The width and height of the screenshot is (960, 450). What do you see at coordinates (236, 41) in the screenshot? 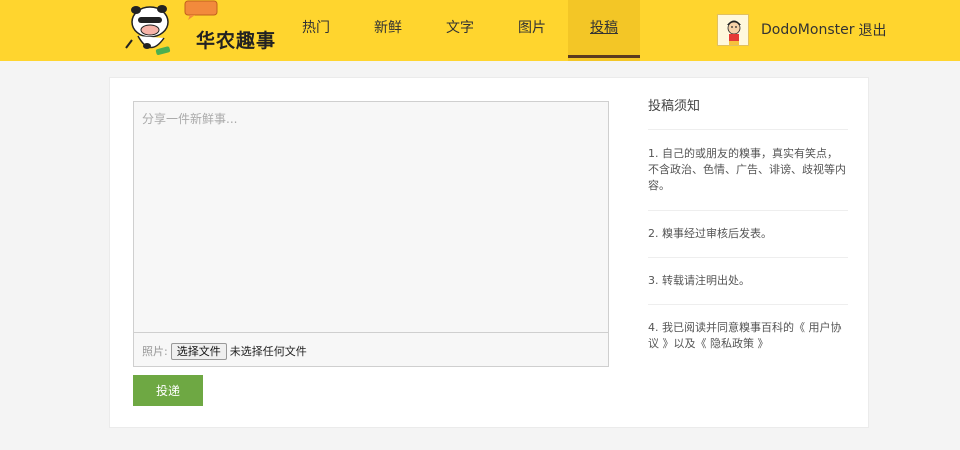
I see `brand-name: 华农趣事` at bounding box center [236, 41].